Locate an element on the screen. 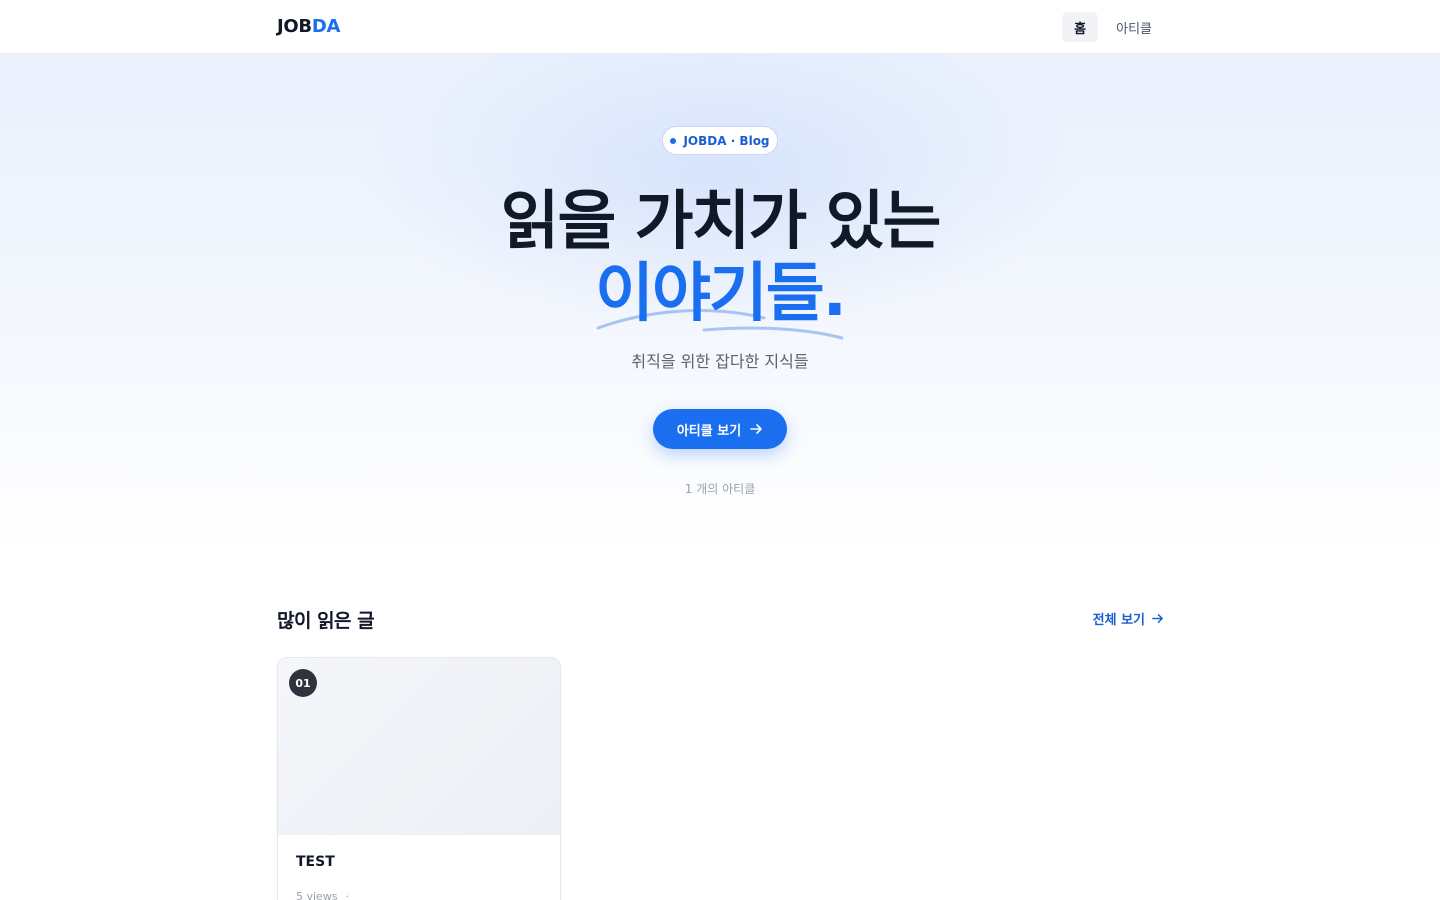 Image resolution: width=1440 pixels, height=900 pixels. view-all-link: 전체 보기 is located at coordinates (1128, 618).